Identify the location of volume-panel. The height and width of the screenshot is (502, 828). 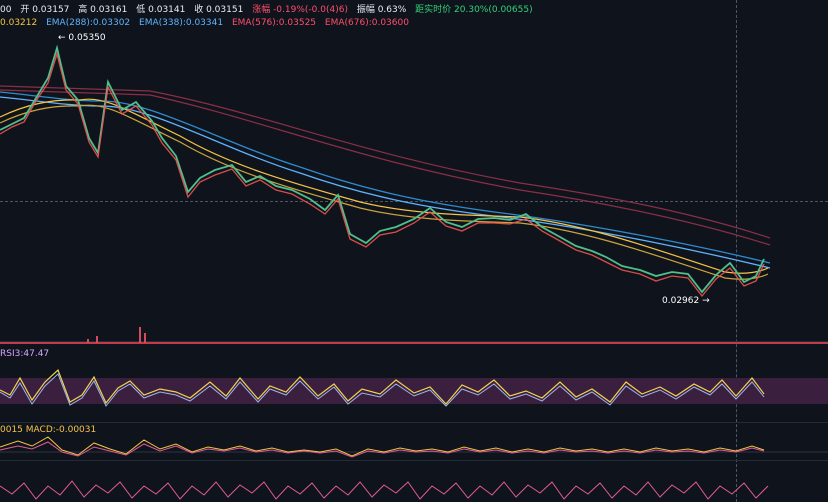
(414, 335).